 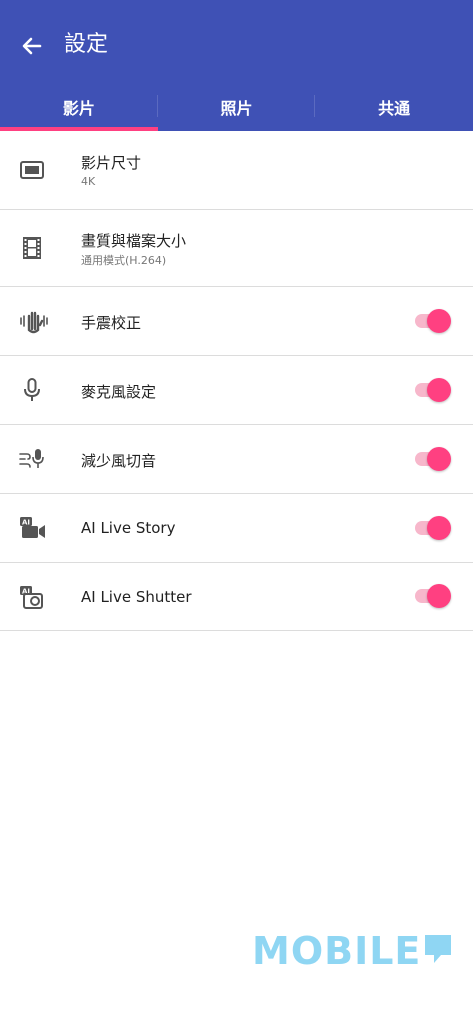 What do you see at coordinates (236, 65) in the screenshot?
I see `app-header: 設定 影片 照片 共通` at bounding box center [236, 65].